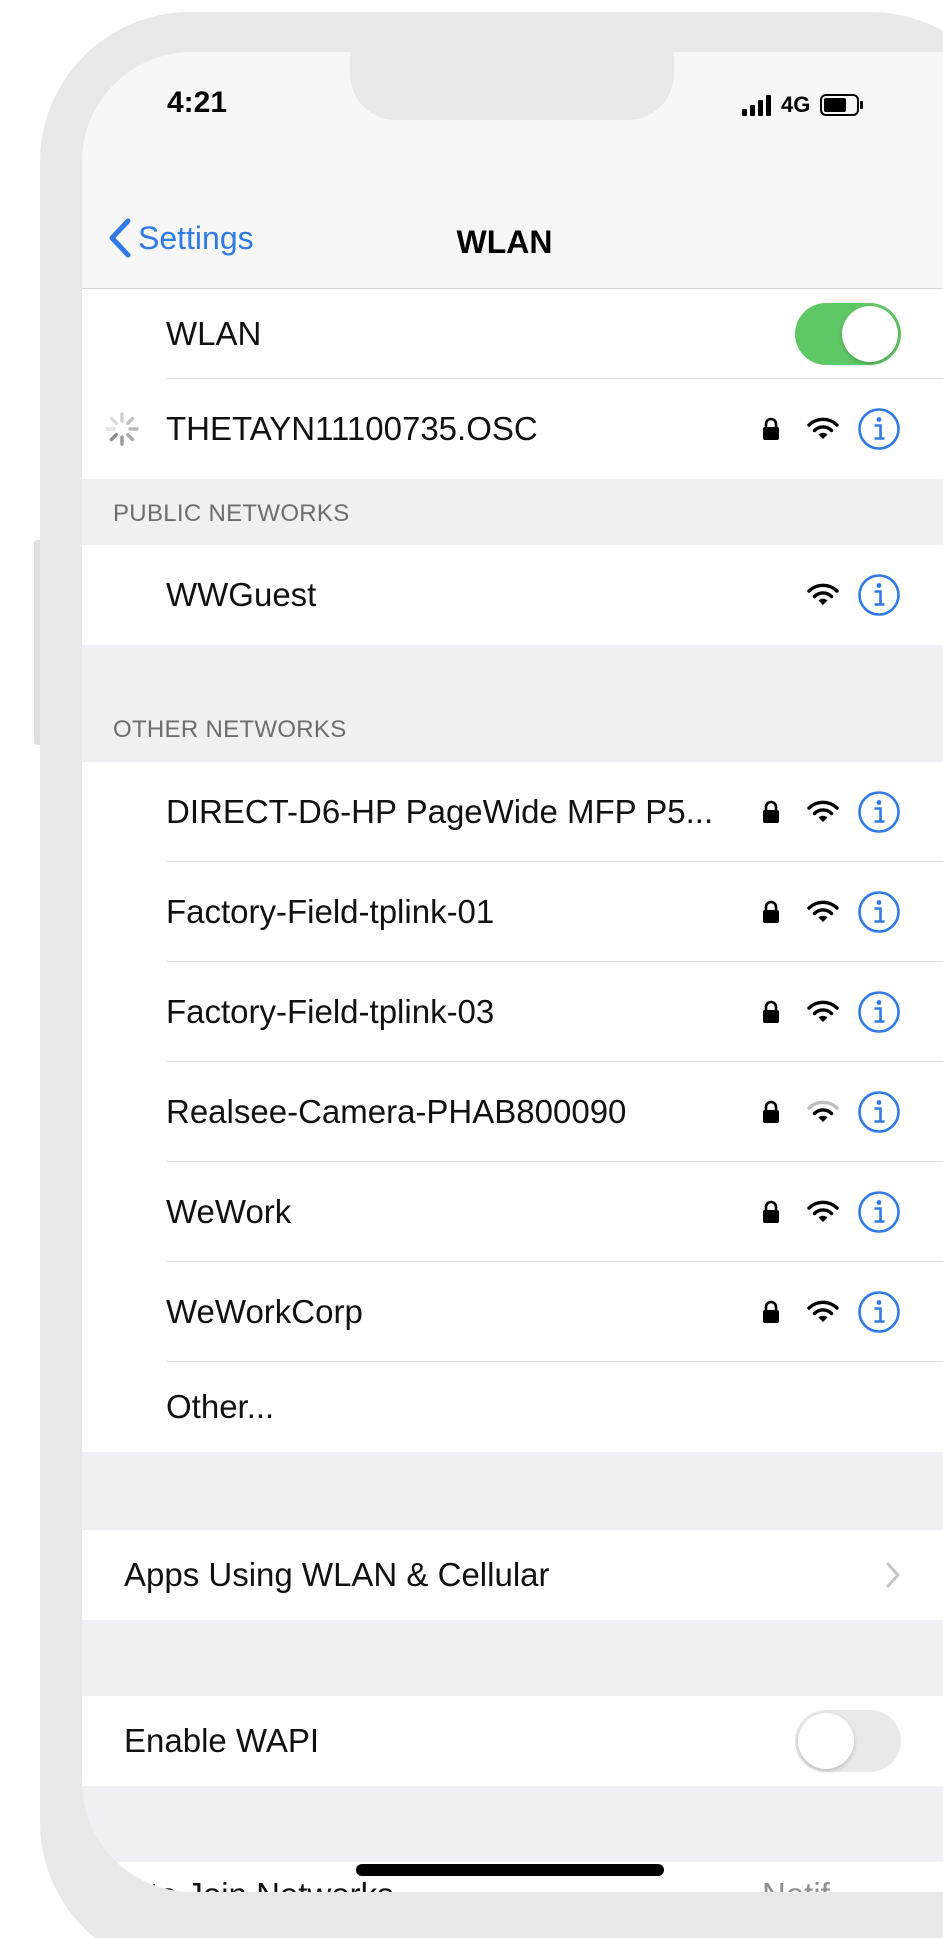  What do you see at coordinates (230, 729) in the screenshot?
I see `other-networks-header: OTHER NETWORKS` at bounding box center [230, 729].